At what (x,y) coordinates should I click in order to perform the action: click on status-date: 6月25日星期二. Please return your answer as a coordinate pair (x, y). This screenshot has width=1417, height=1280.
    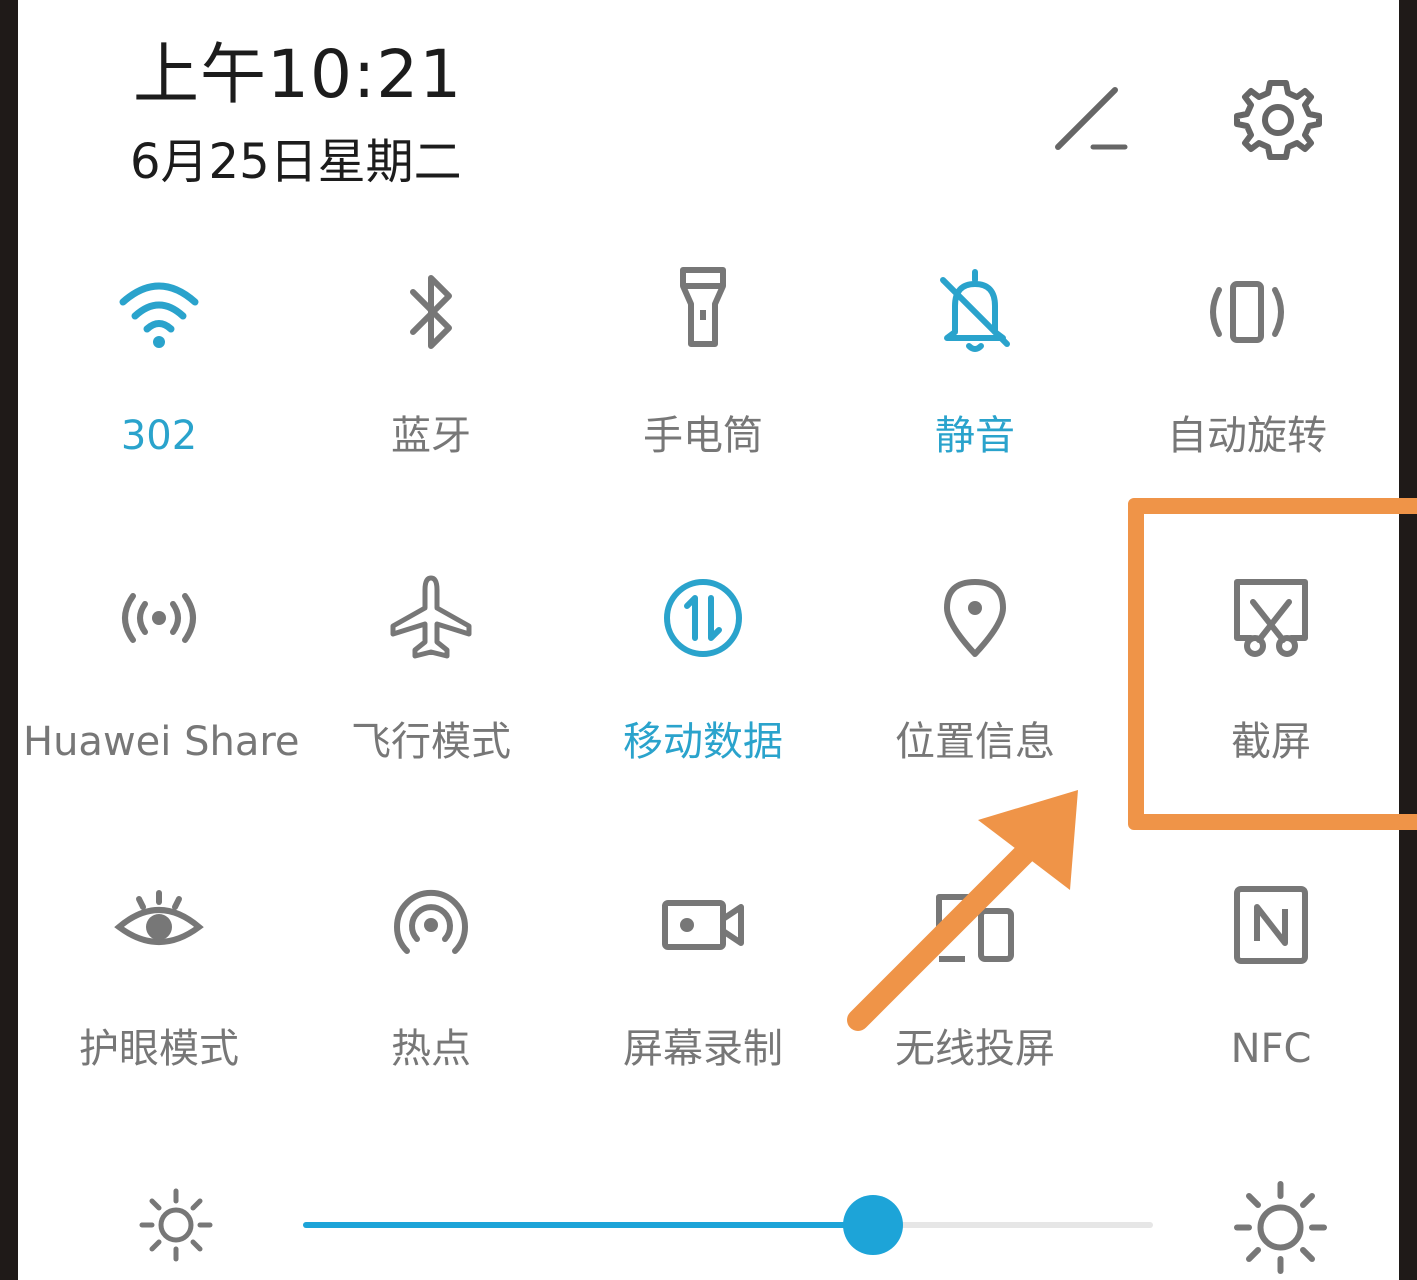
    Looking at the image, I should click on (296, 162).